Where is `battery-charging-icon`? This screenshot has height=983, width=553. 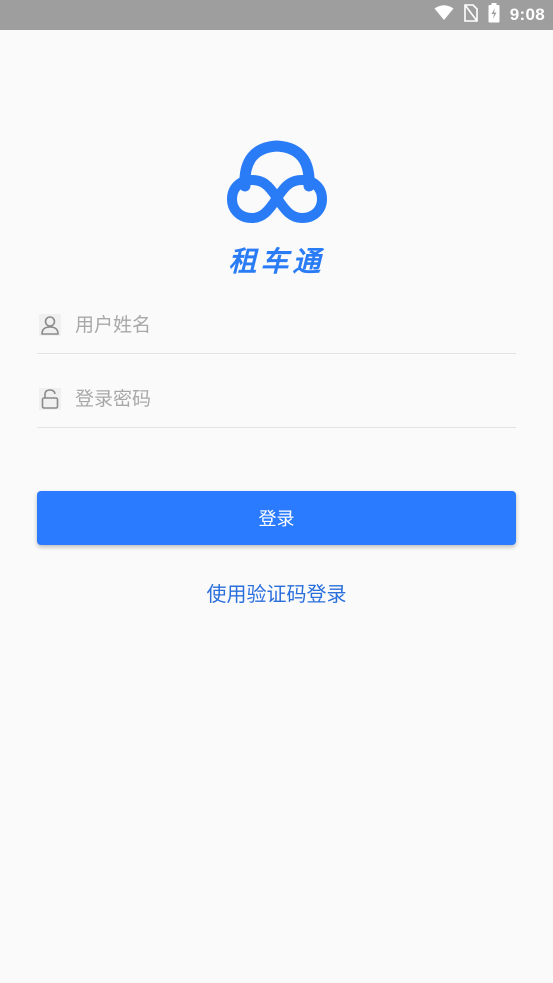 battery-charging-icon is located at coordinates (494, 15).